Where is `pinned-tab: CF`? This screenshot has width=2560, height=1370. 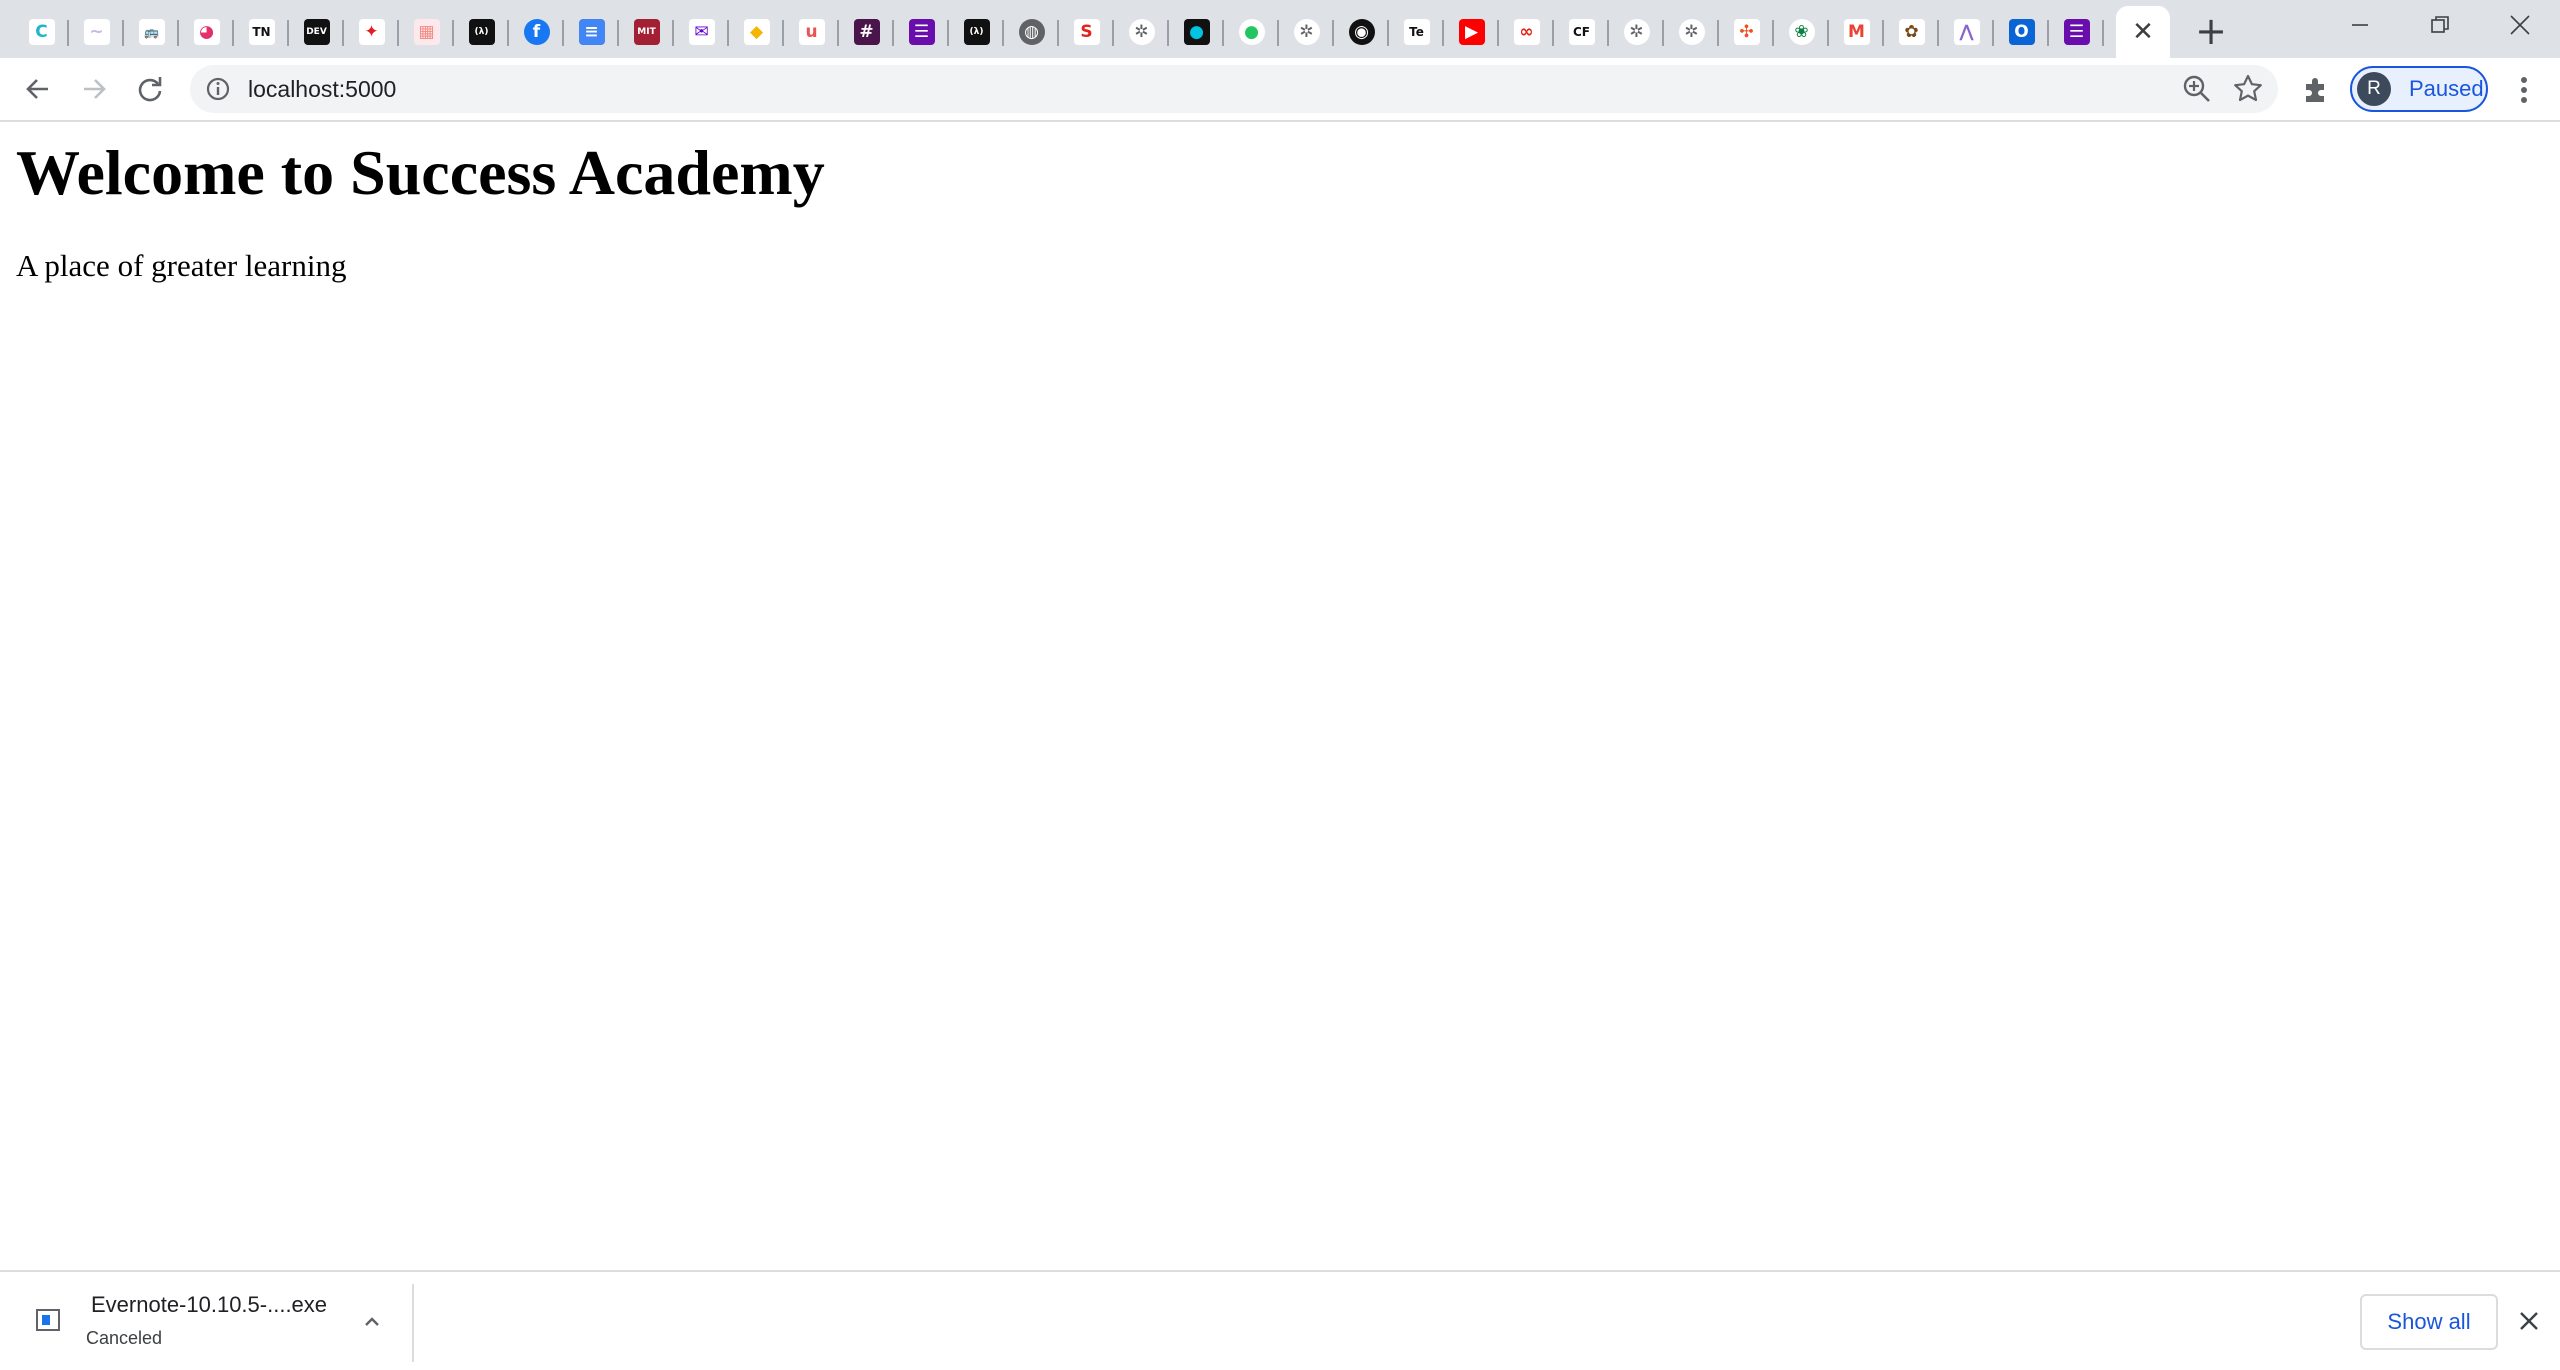
pinned-tab: CF is located at coordinates (1581, 32).